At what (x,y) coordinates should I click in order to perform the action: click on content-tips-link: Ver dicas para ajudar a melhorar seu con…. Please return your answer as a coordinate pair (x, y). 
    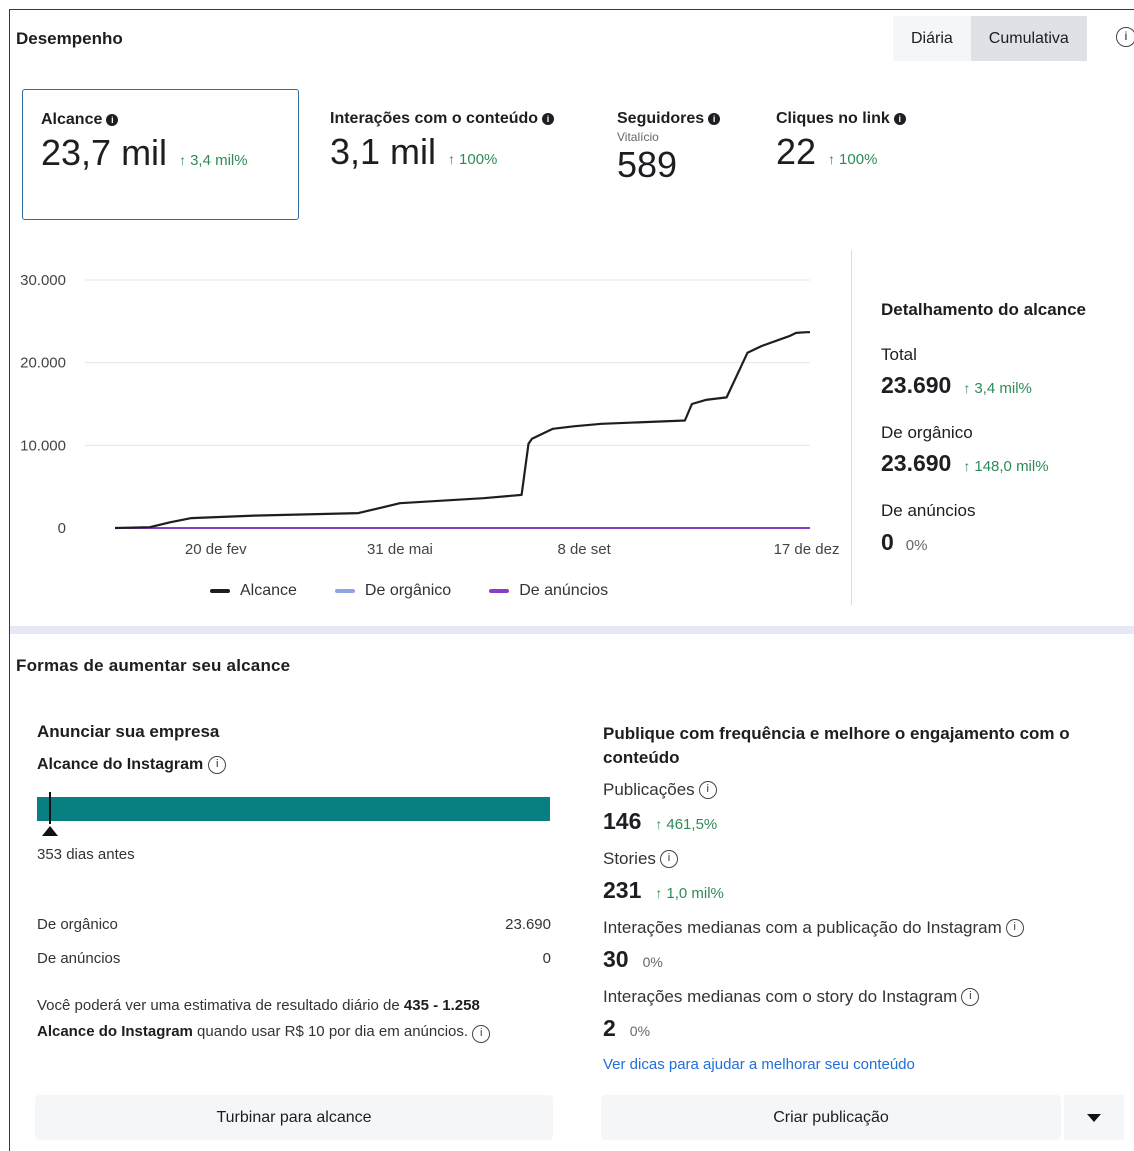
    Looking at the image, I should click on (759, 1064).